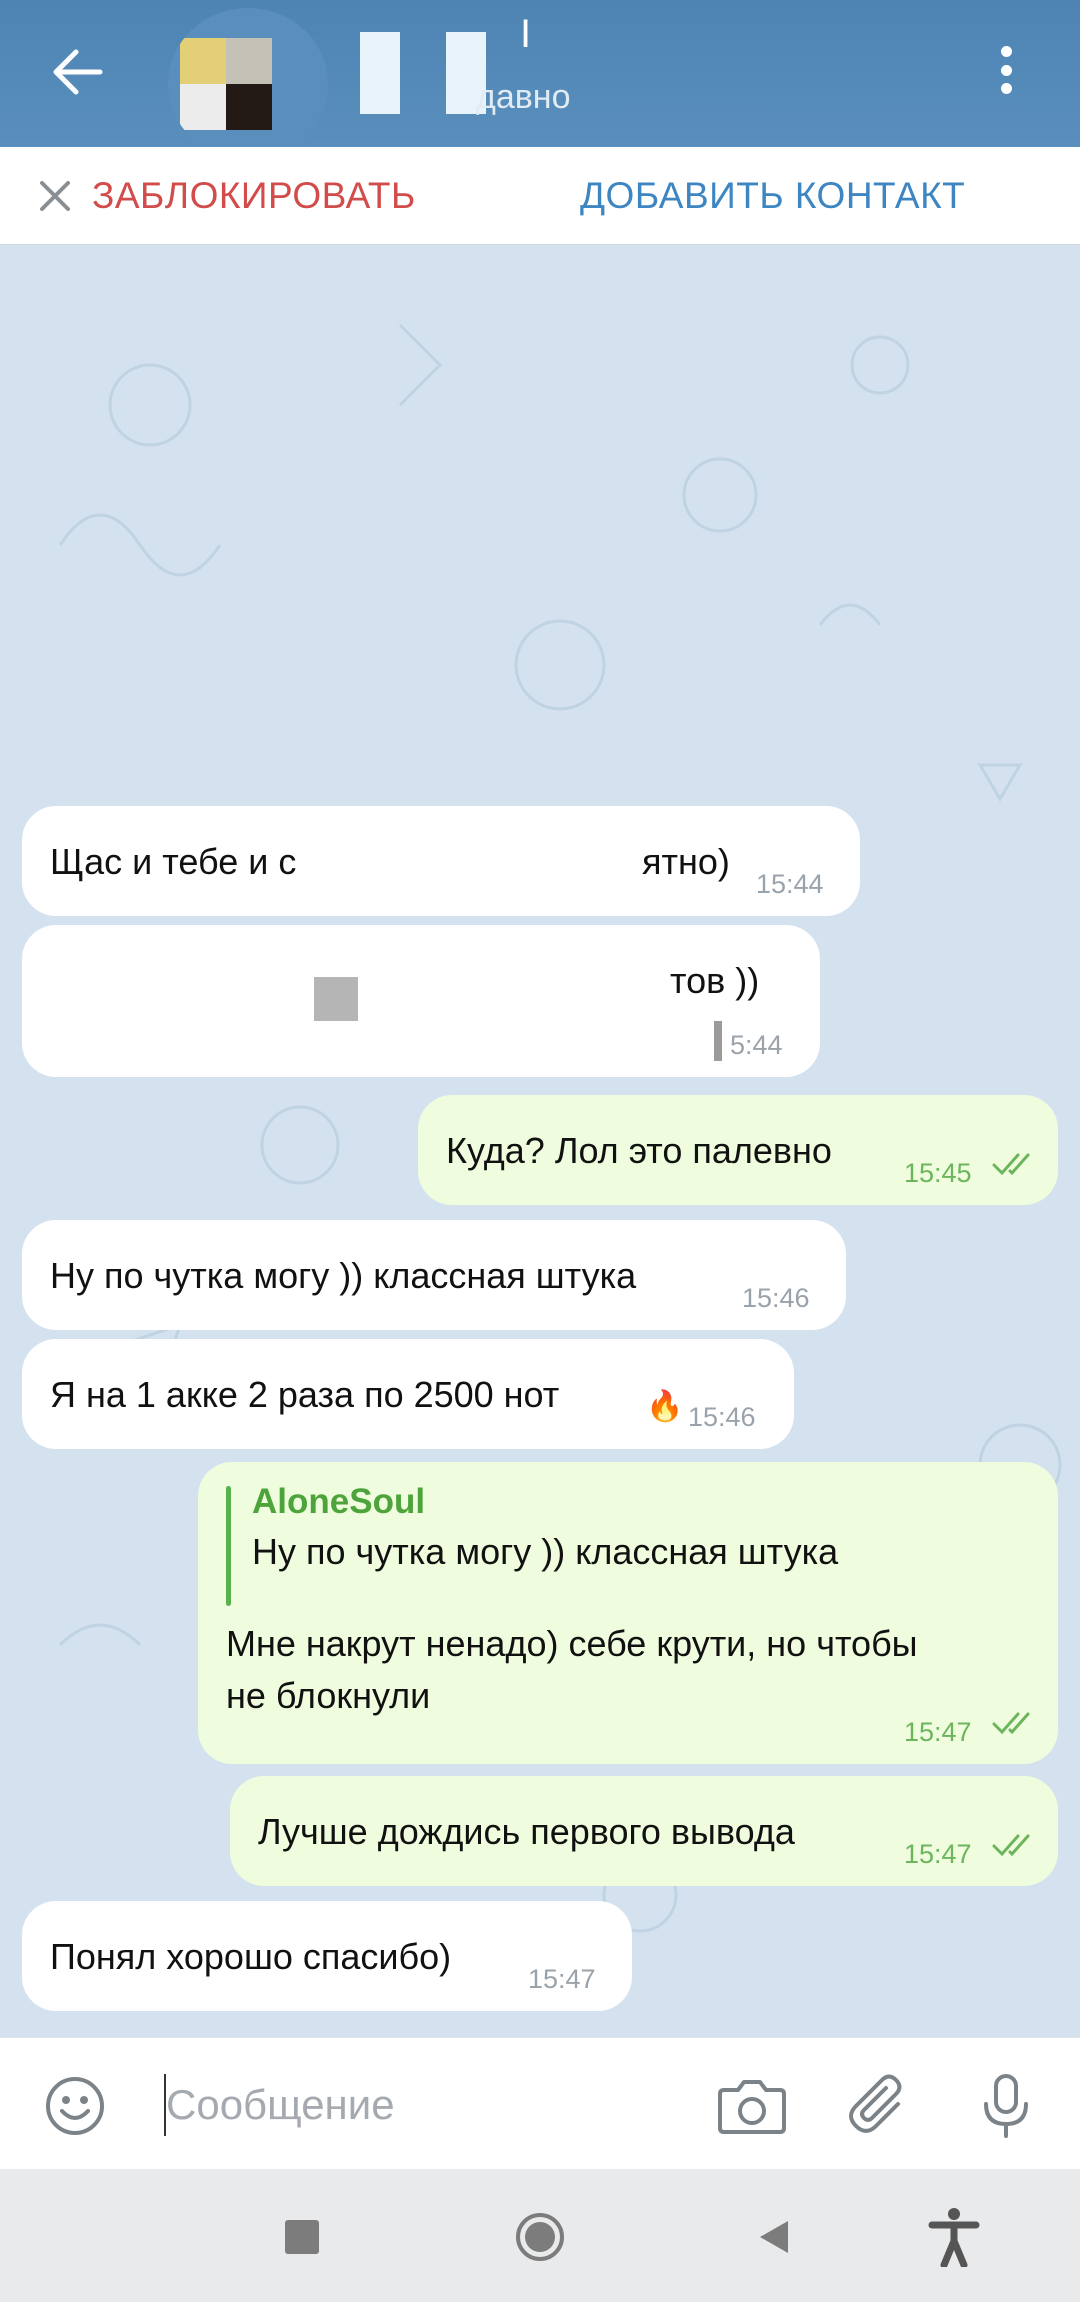 Image resolution: width=1080 pixels, height=2302 pixels. I want to click on message-text-end: ятно), so click(686, 861).